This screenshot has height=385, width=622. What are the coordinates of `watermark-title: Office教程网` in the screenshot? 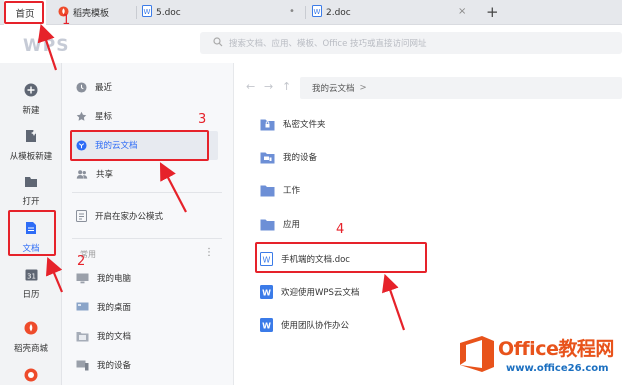 It's located at (556, 349).